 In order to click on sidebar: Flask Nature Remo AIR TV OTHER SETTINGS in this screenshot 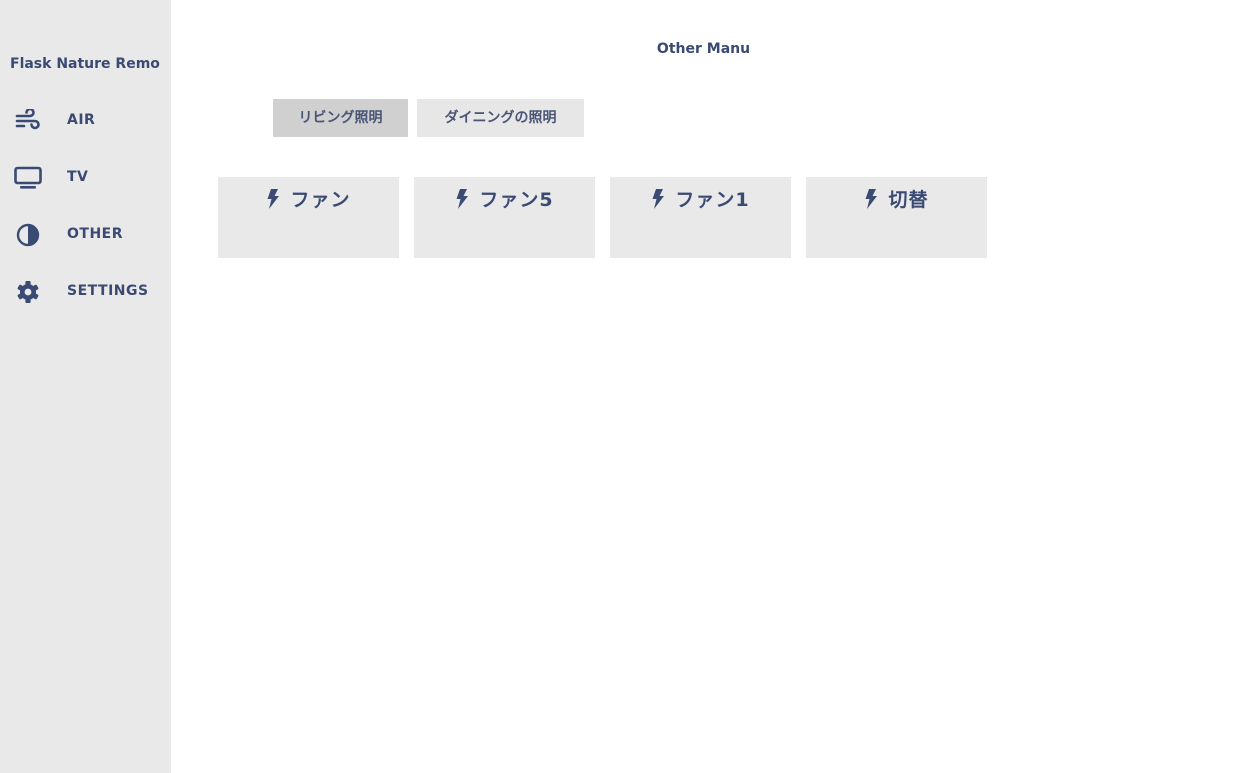, I will do `click(85, 386)`.